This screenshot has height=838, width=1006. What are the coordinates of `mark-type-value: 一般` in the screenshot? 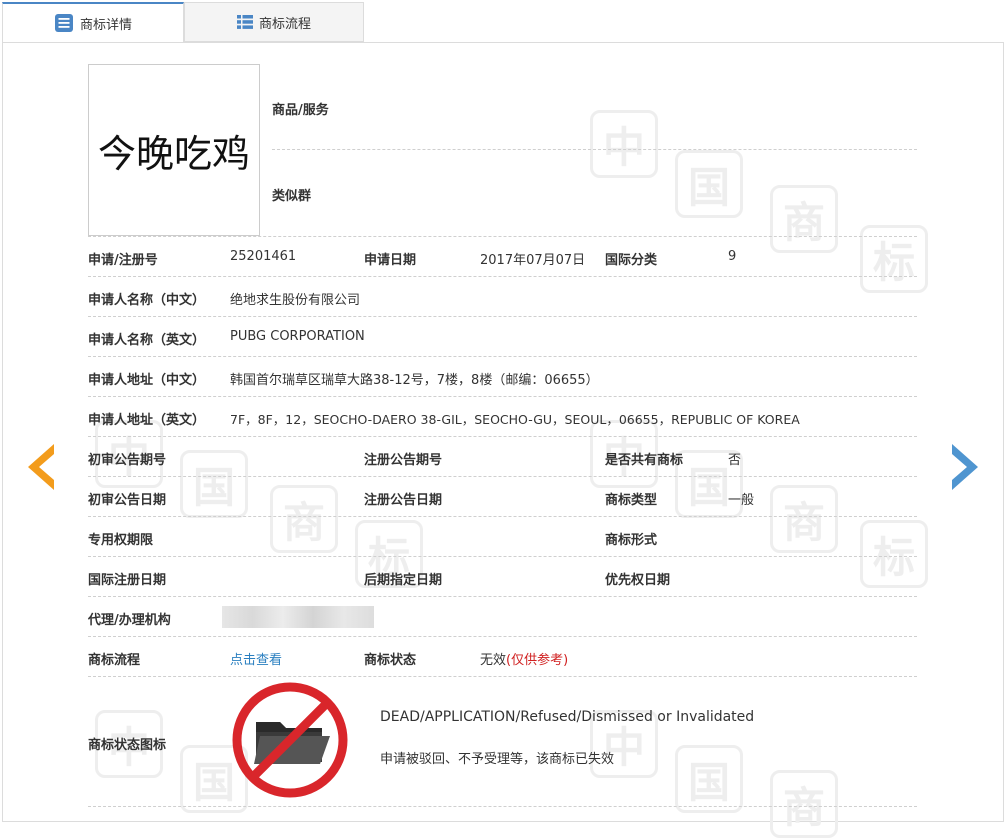 It's located at (741, 500).